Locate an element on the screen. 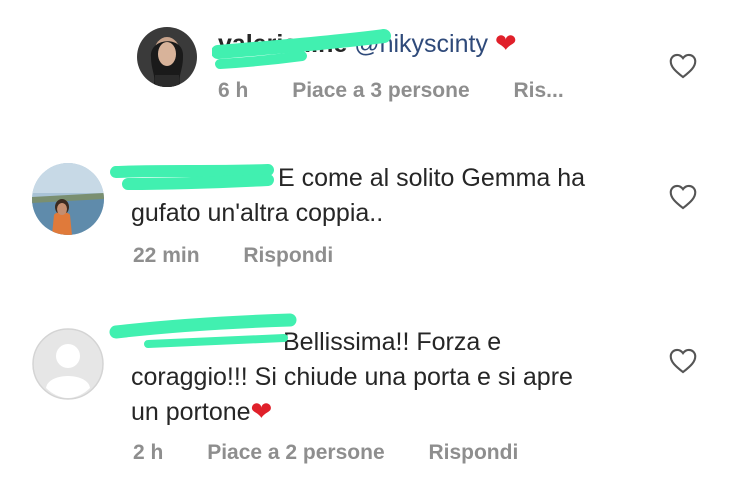  comment-text: E come al solito Gemma ha is located at coordinates (431, 178).